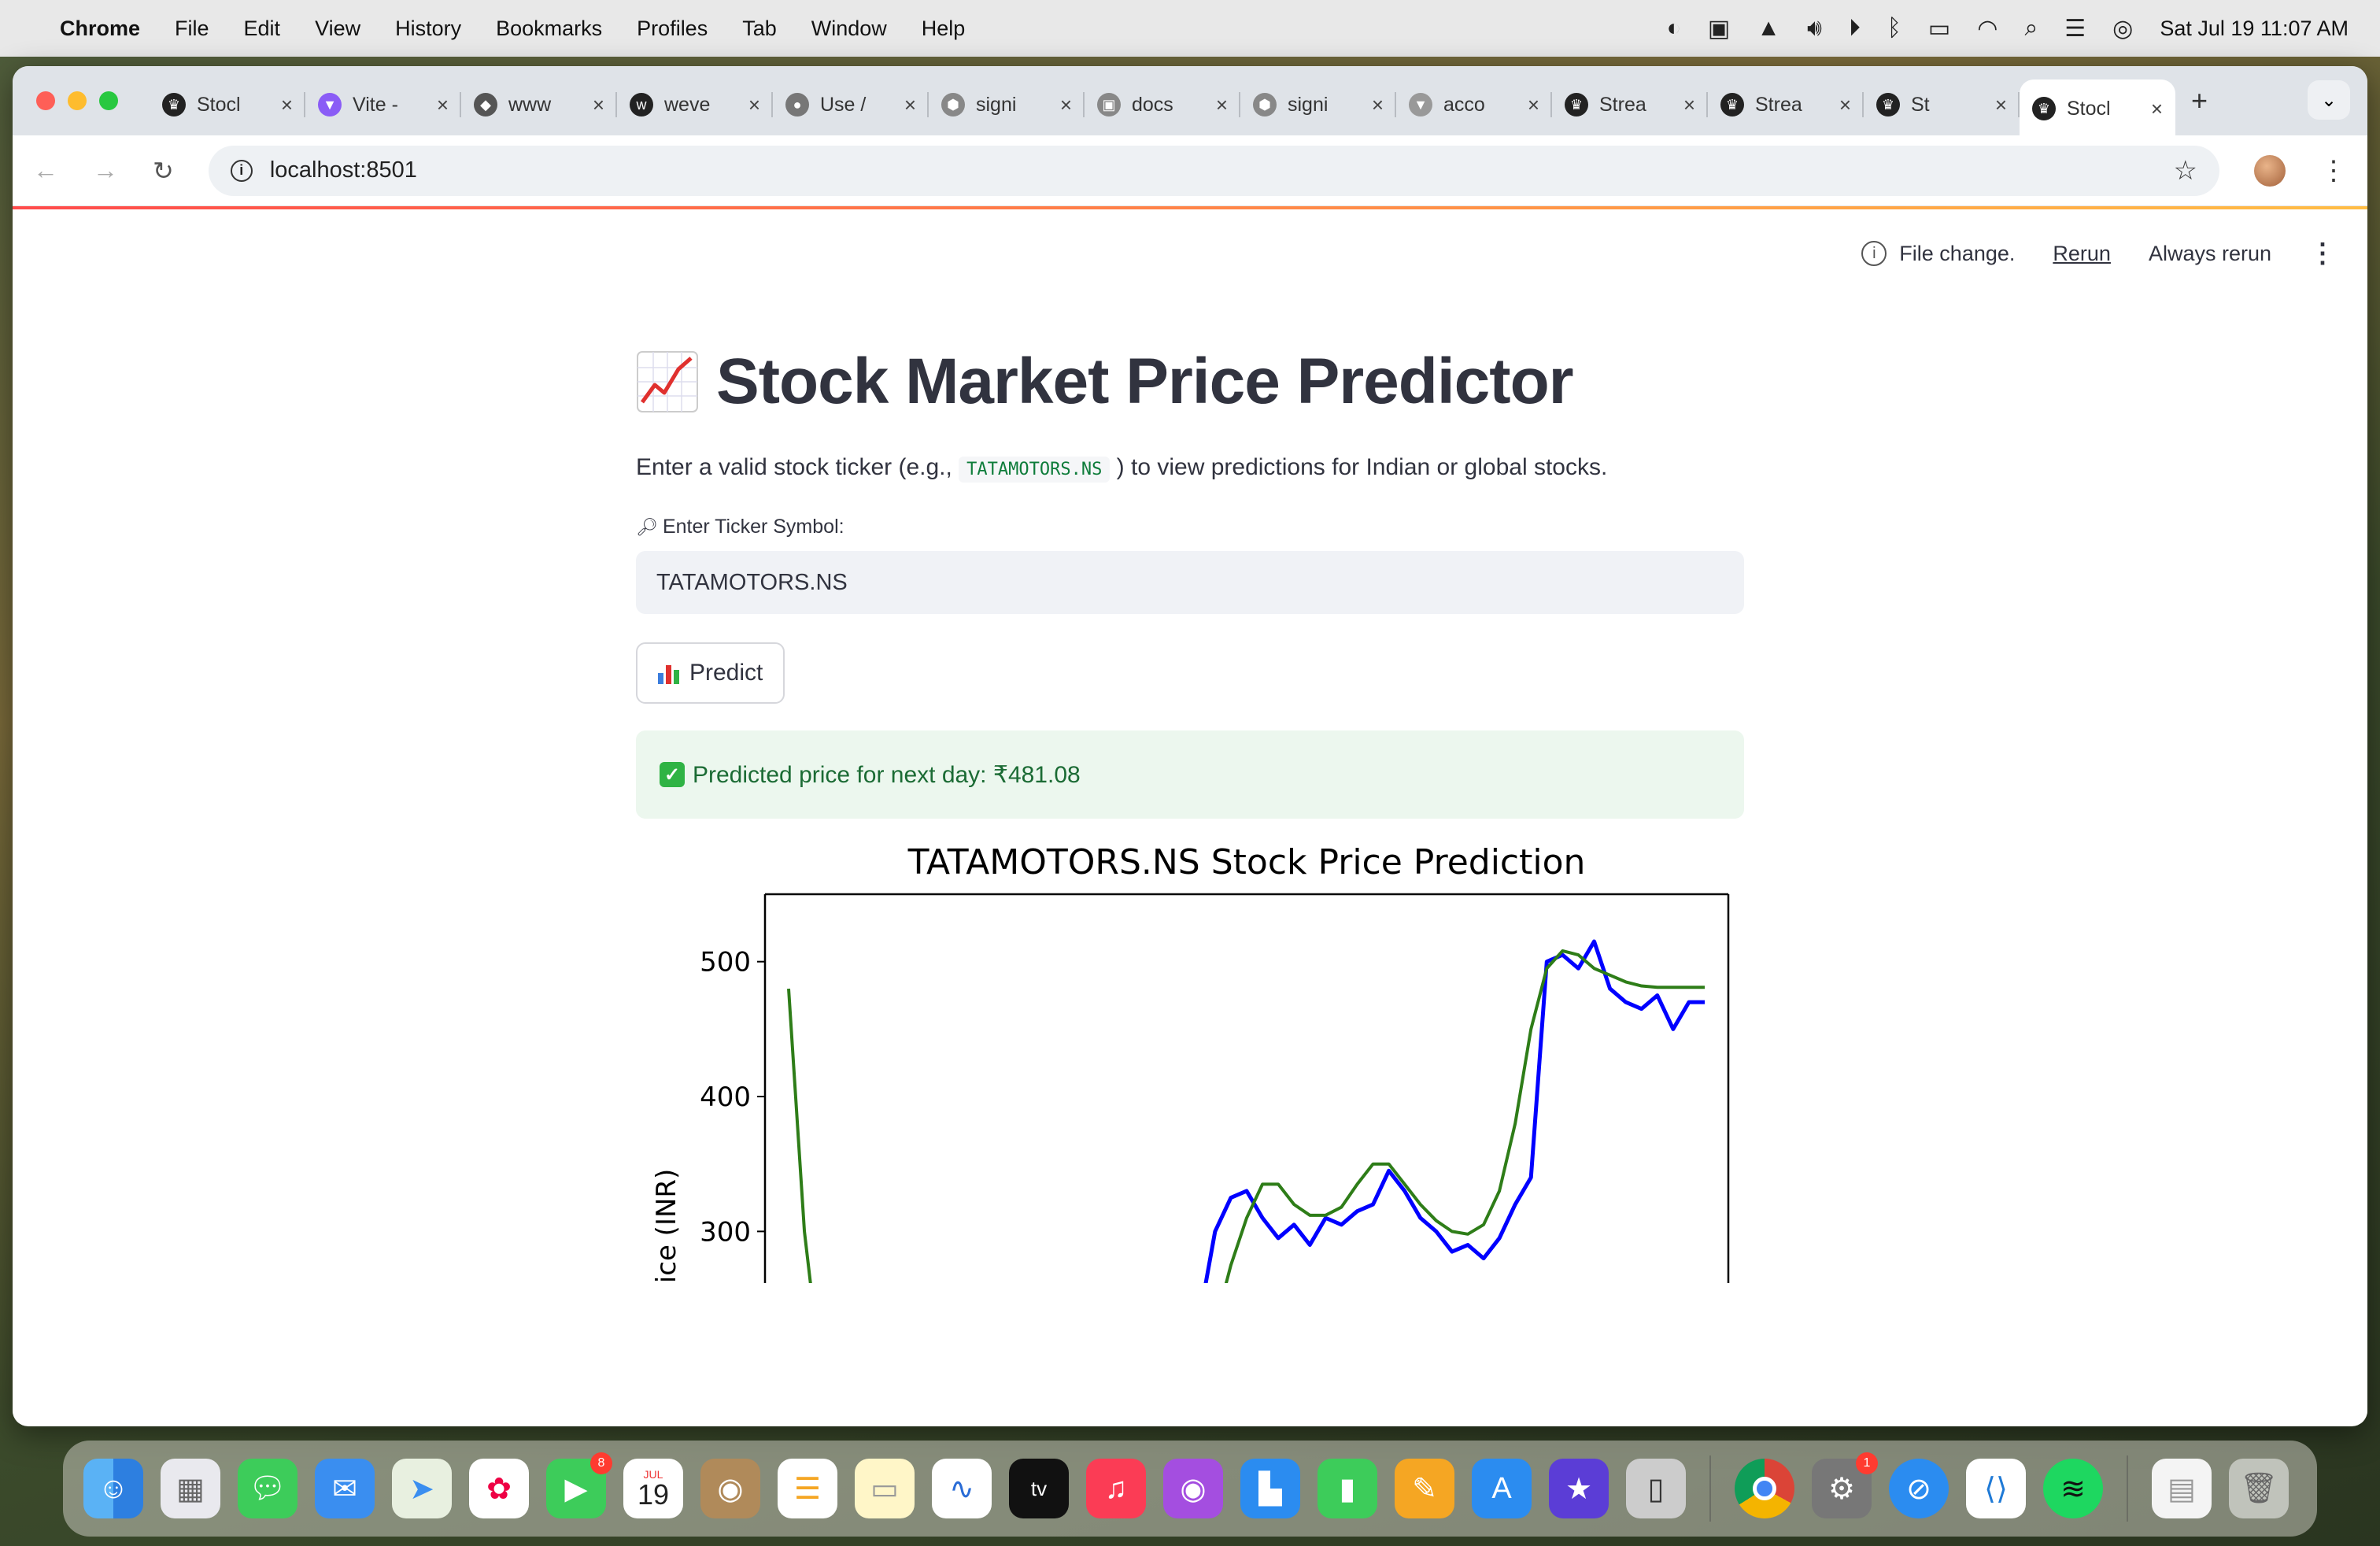 This screenshot has height=1546, width=2380. Describe the element at coordinates (2185, 171) in the screenshot. I see `bookmark-star-icon: ☆` at that location.